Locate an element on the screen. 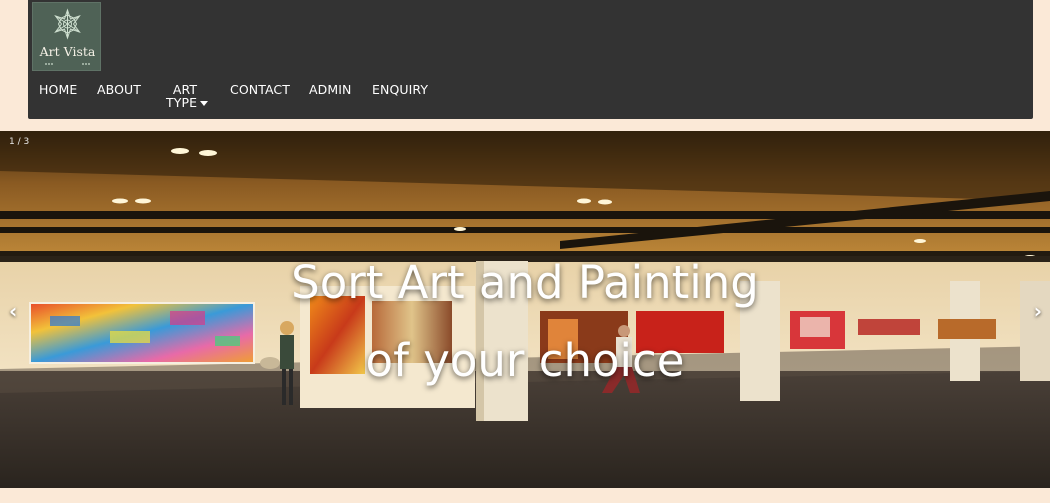 This screenshot has width=1050, height=503. logo-text: Art Vista is located at coordinates (67, 51).